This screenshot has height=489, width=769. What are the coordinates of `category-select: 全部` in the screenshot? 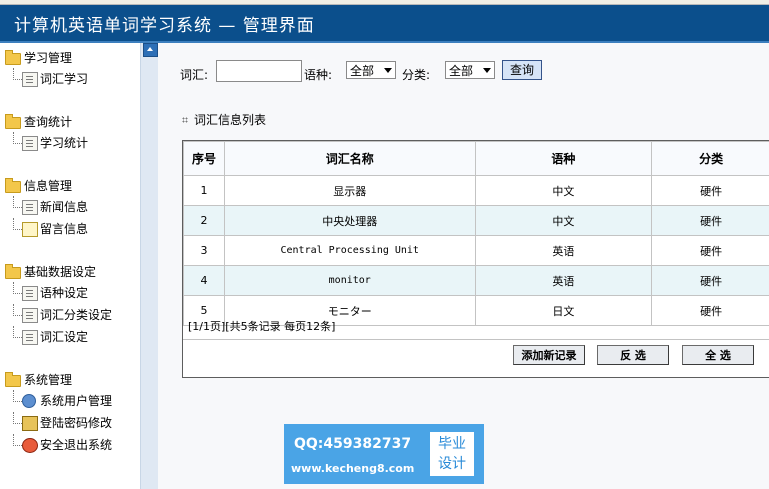 It's located at (470, 70).